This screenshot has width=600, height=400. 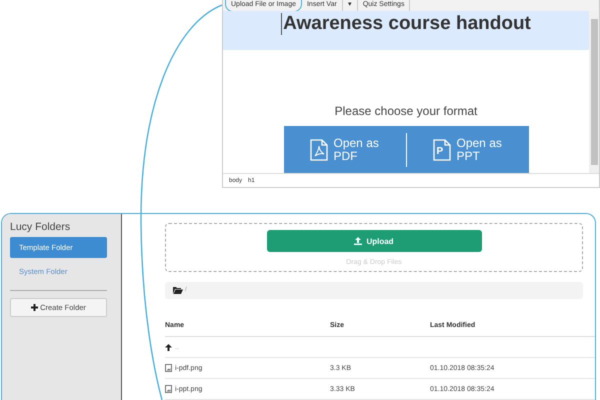 What do you see at coordinates (406, 24) in the screenshot?
I see `document-title: Awareness course handout` at bounding box center [406, 24].